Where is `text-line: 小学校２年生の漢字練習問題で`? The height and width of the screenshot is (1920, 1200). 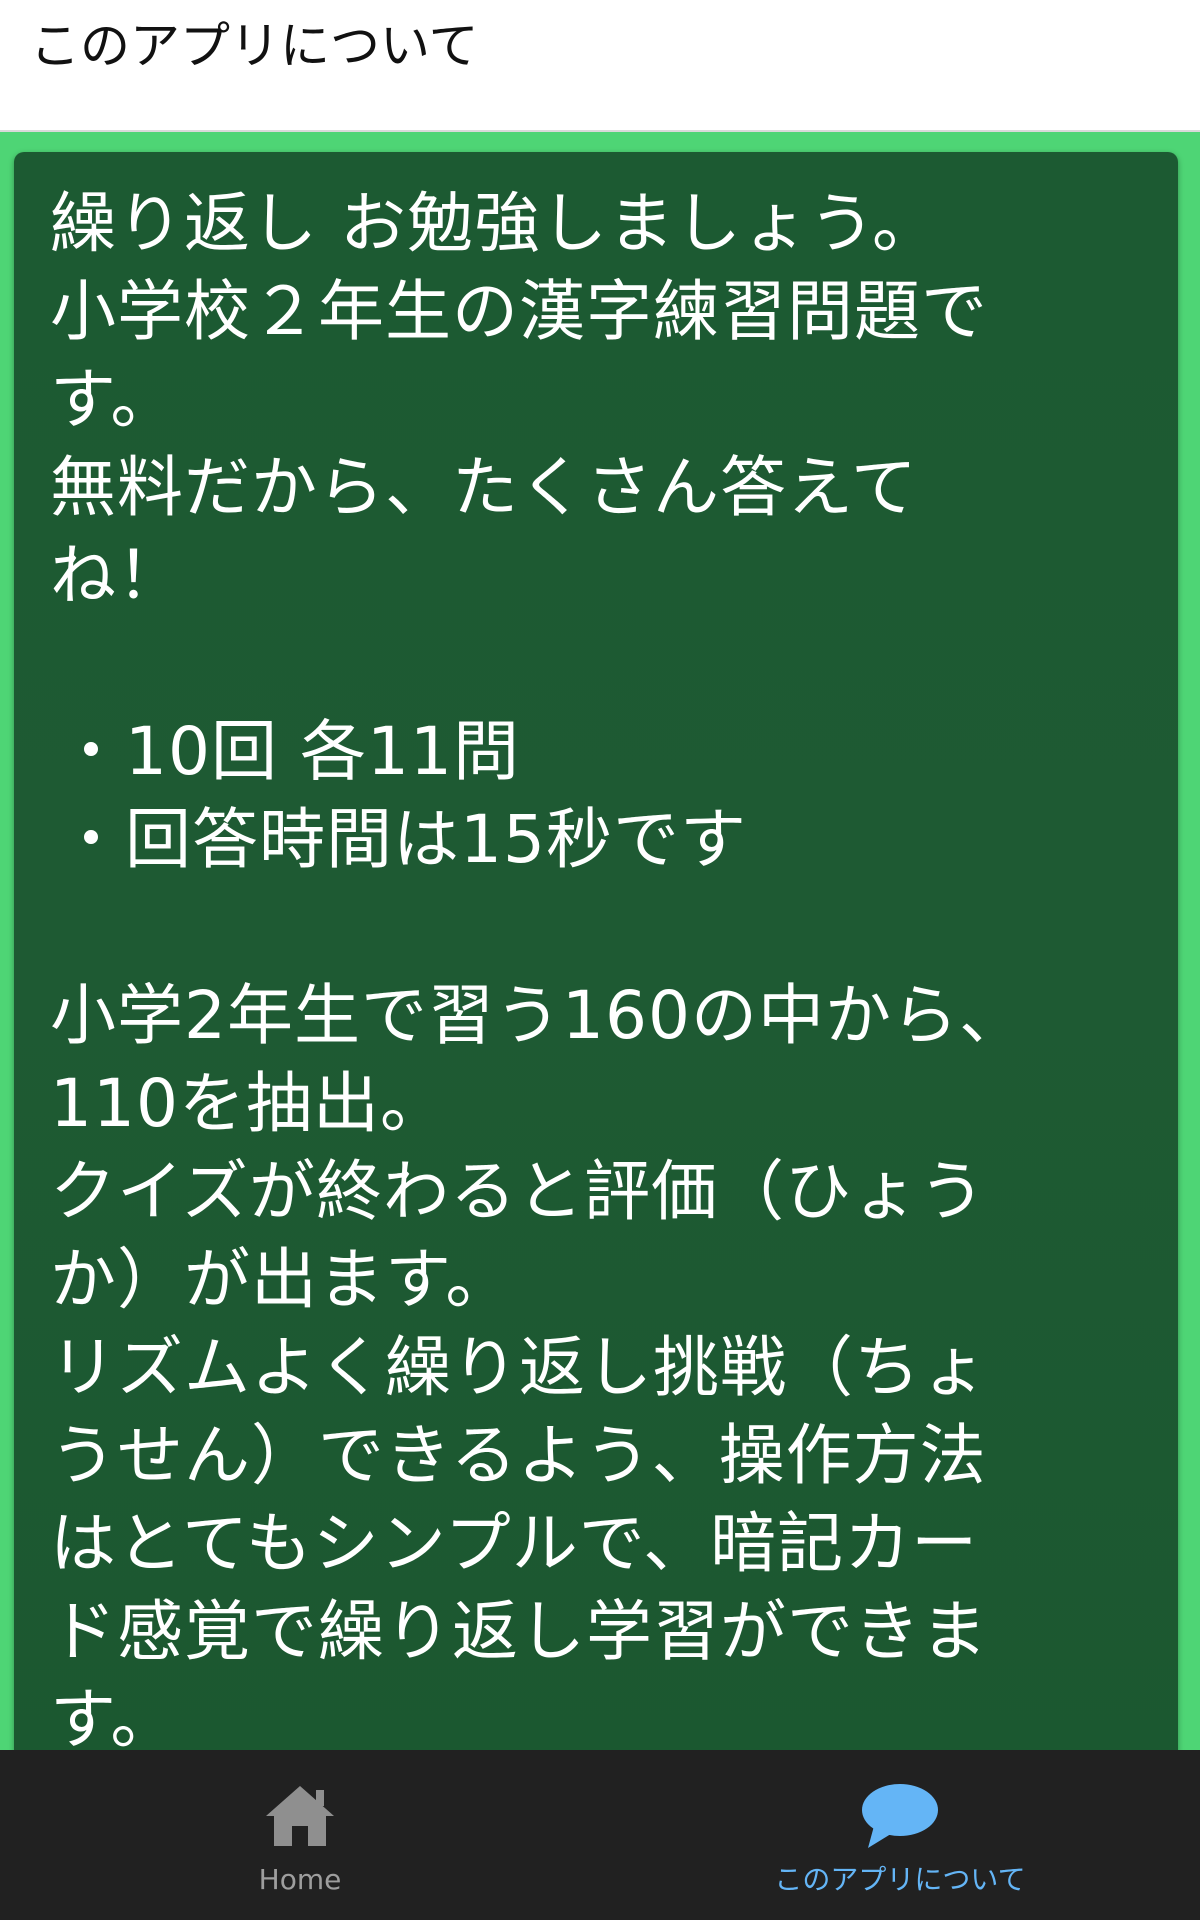
text-line: 小学校２年生の漢字練習問題で is located at coordinates (519, 311).